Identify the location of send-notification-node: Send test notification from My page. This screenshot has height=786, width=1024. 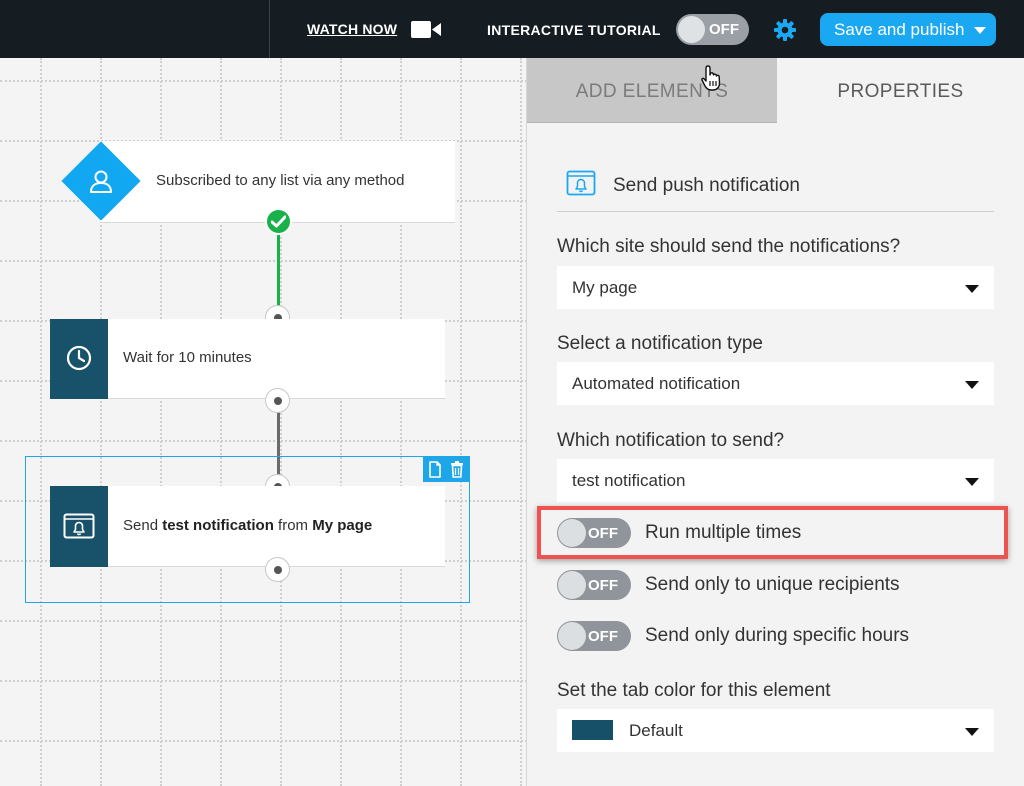
(247, 526).